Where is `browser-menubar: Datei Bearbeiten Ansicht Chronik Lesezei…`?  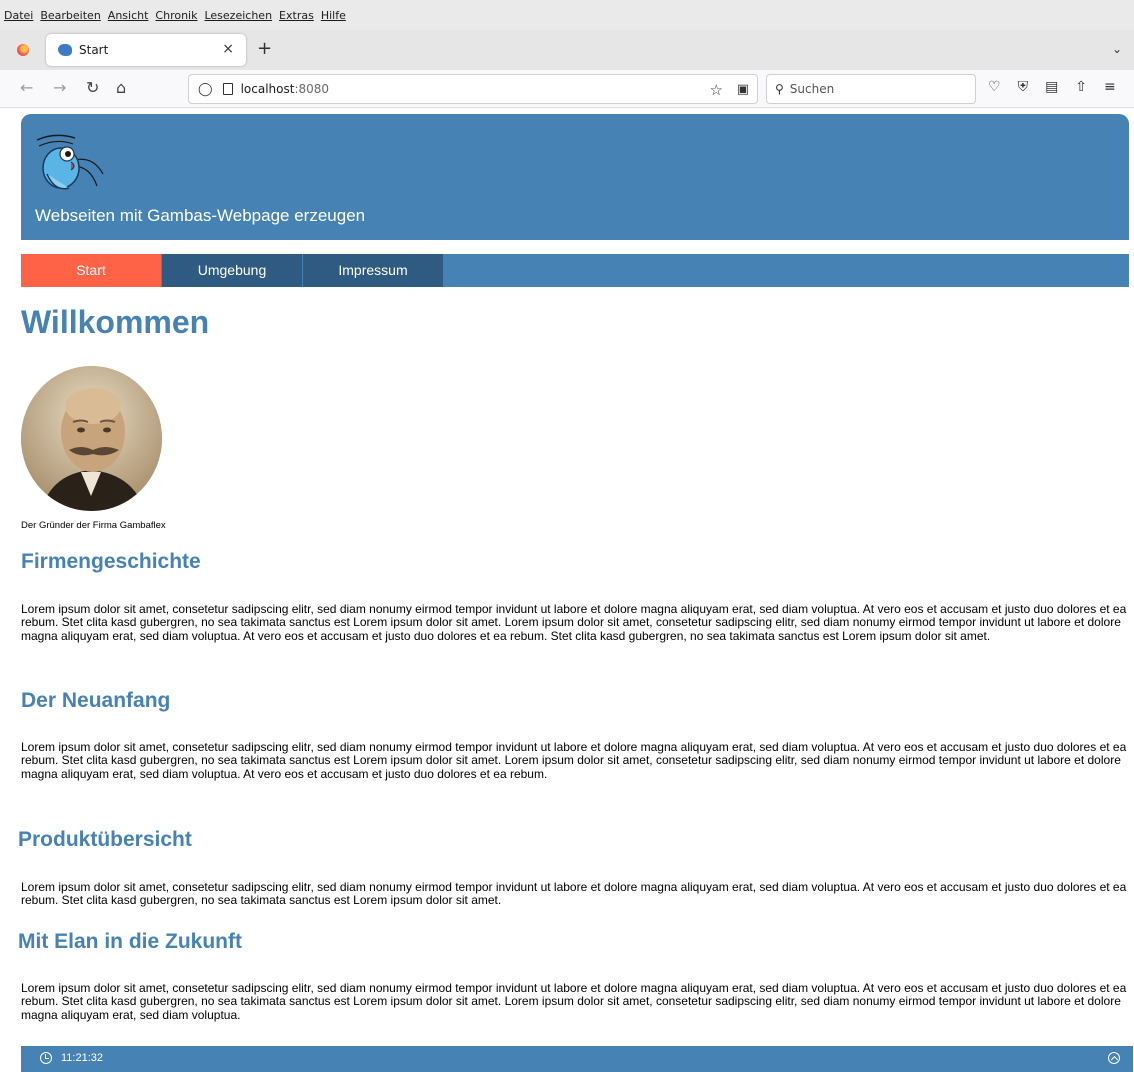 browser-menubar: Datei Bearbeiten Ansicht Chronik Lesezei… is located at coordinates (567, 15).